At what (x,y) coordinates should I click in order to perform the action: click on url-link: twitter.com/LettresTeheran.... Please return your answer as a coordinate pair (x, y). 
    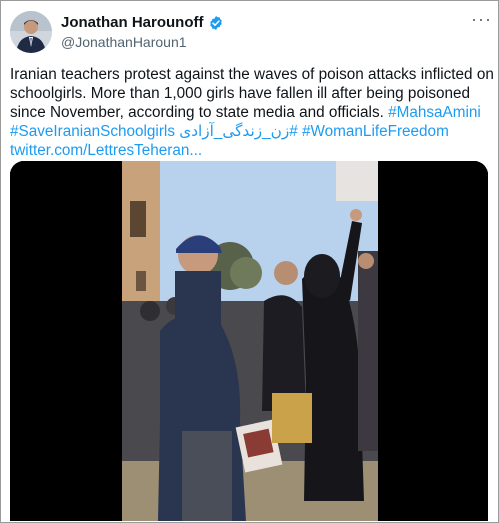
    Looking at the image, I should click on (106, 150).